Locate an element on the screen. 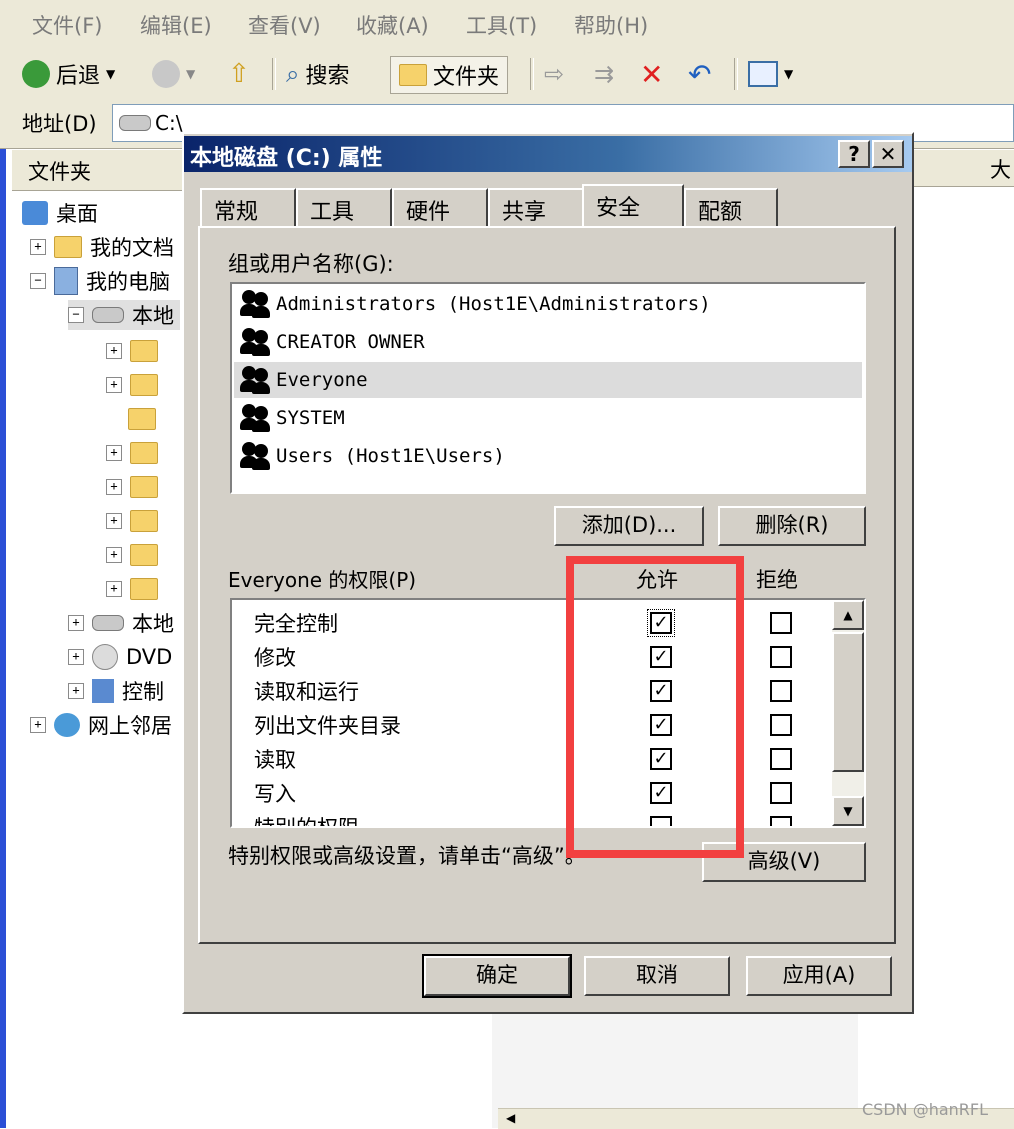 This screenshot has width=1014, height=1129. dialog-title: 本地磁盘 (C:) 属性 is located at coordinates (286, 158).